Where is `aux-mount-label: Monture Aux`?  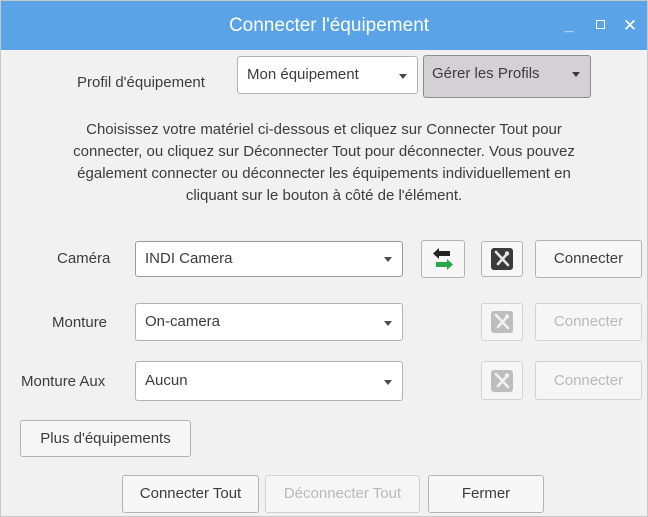
aux-mount-label: Monture Aux is located at coordinates (63, 381).